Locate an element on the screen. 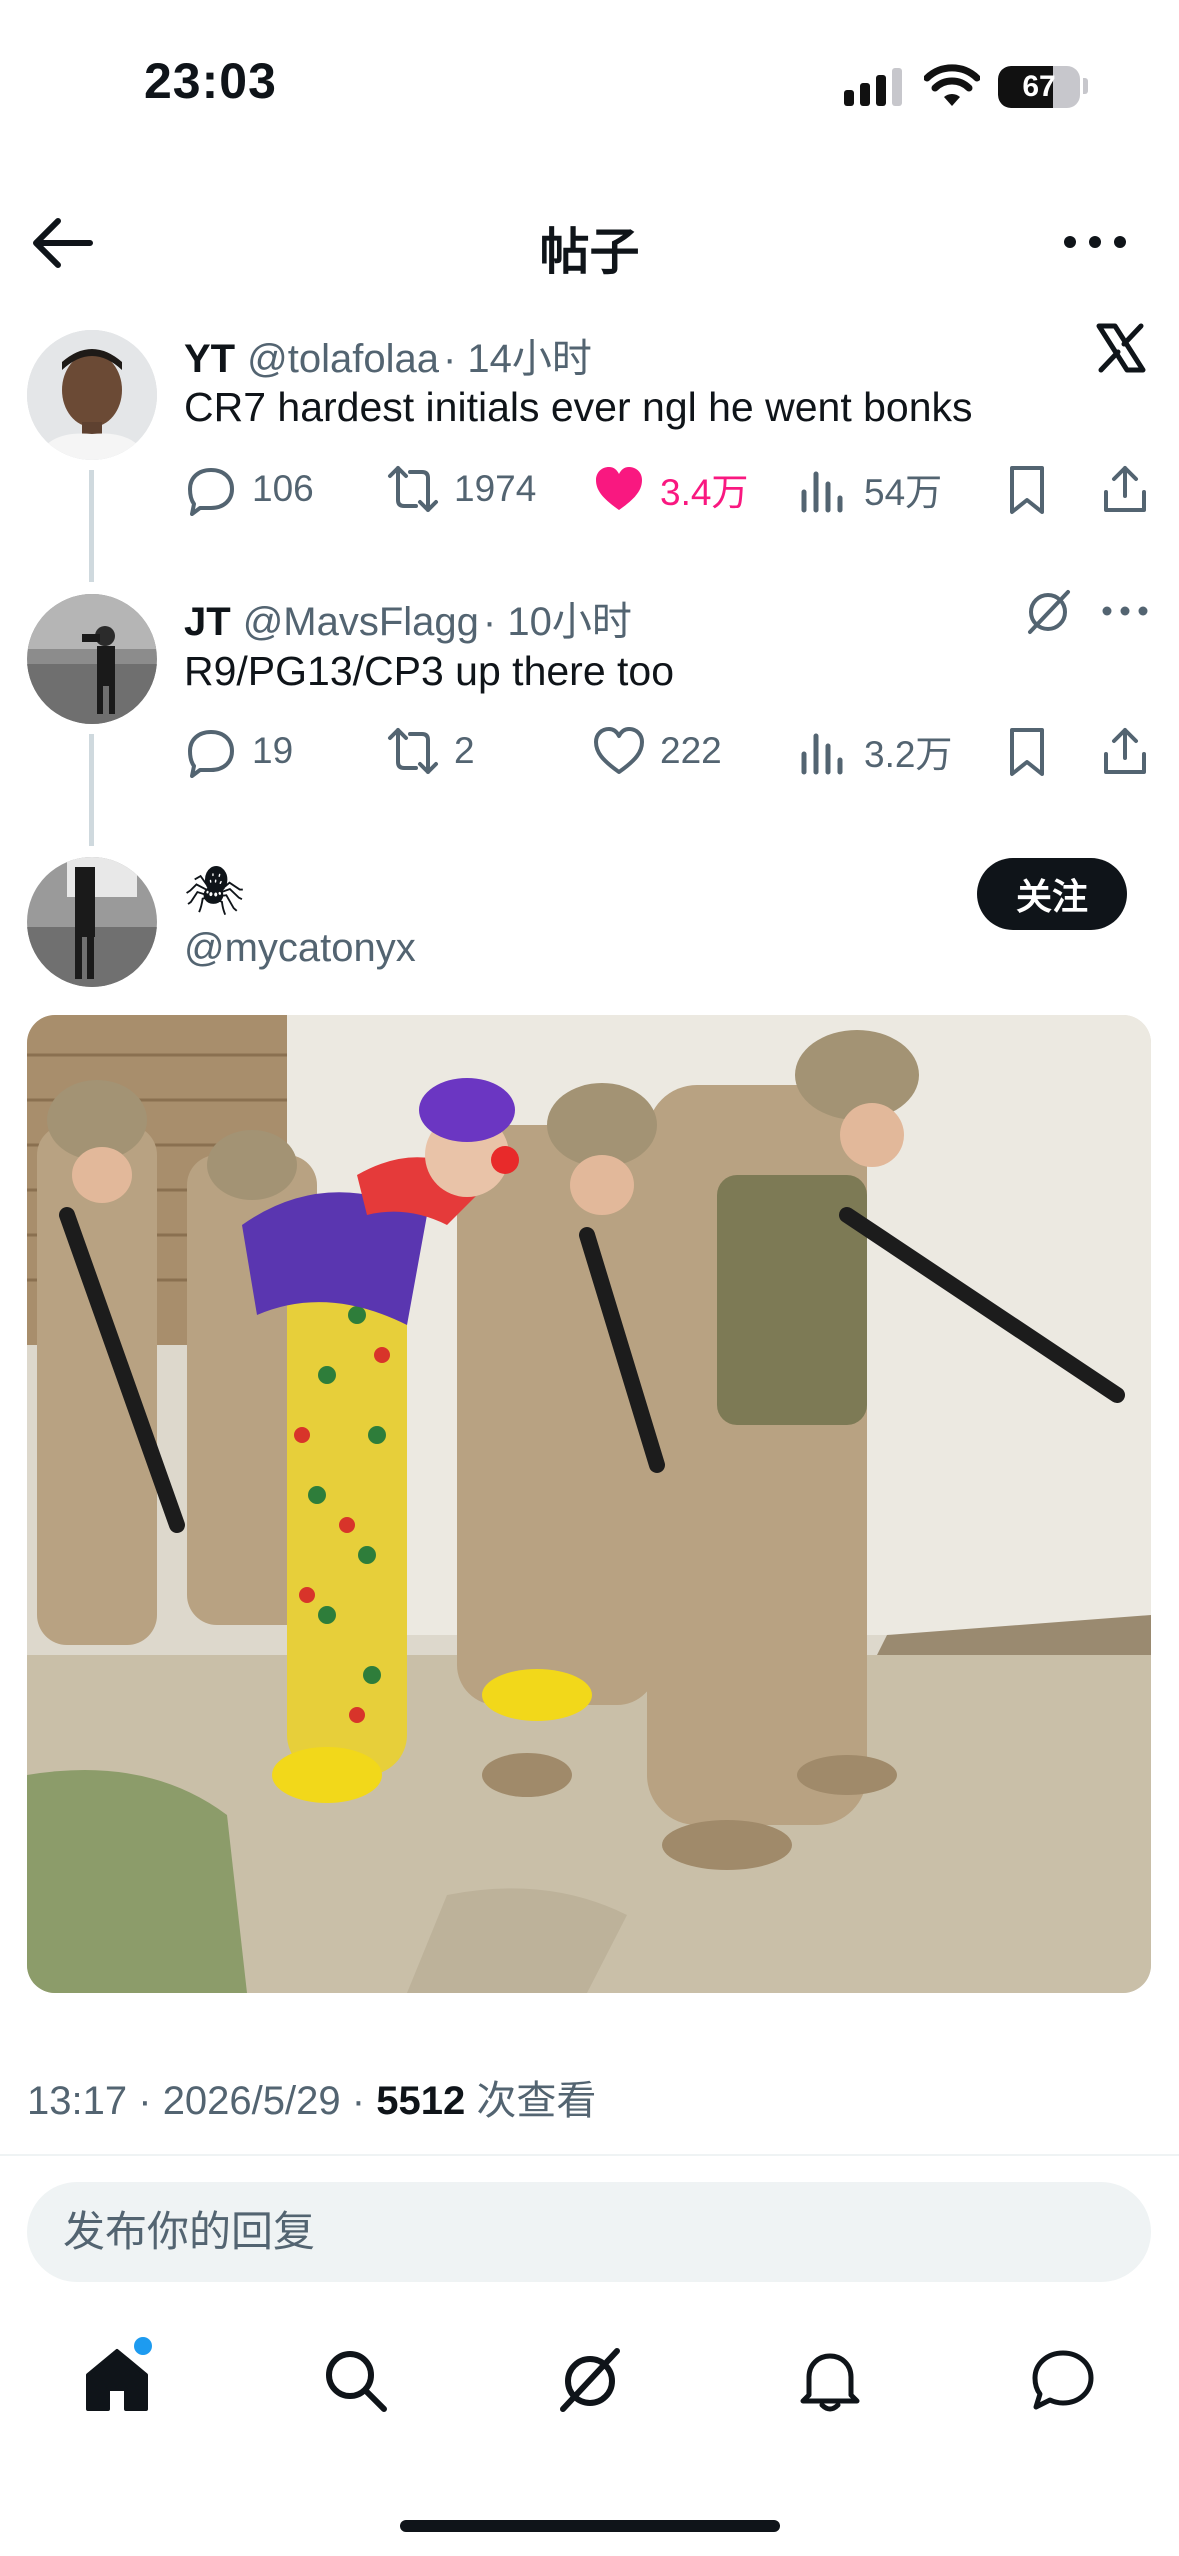  nav-home is located at coordinates (117, 2378).